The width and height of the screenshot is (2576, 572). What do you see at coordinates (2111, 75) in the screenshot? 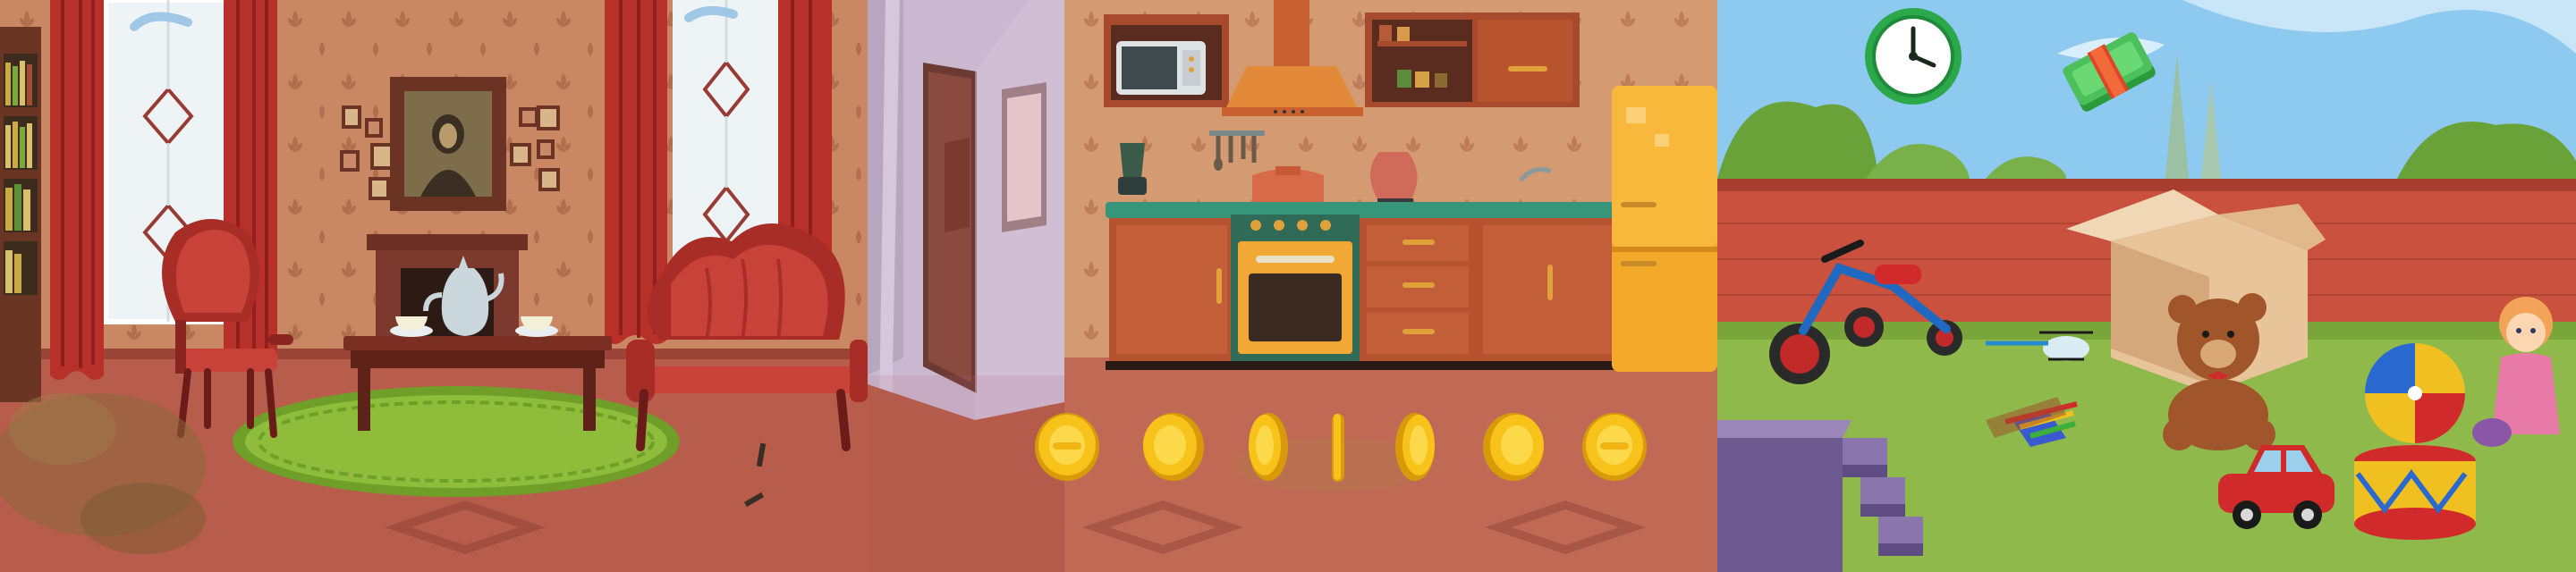
I see `cash-bundle-icon` at bounding box center [2111, 75].